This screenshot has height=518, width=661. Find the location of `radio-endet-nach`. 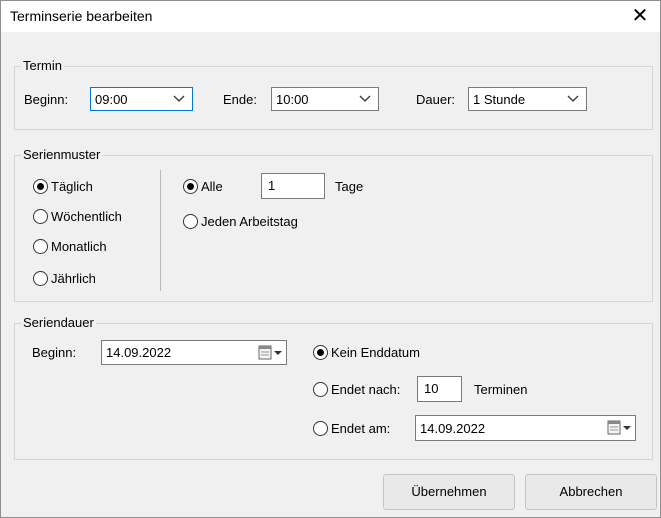

radio-endet-nach is located at coordinates (320, 389).